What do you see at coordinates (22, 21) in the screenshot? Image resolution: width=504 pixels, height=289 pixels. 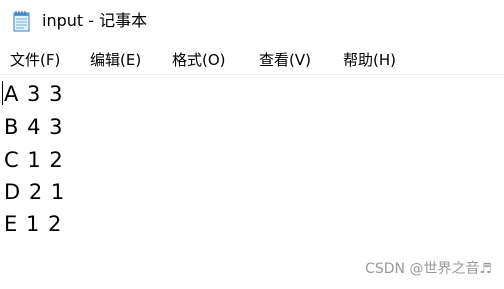 I see `notepad-icon` at bounding box center [22, 21].